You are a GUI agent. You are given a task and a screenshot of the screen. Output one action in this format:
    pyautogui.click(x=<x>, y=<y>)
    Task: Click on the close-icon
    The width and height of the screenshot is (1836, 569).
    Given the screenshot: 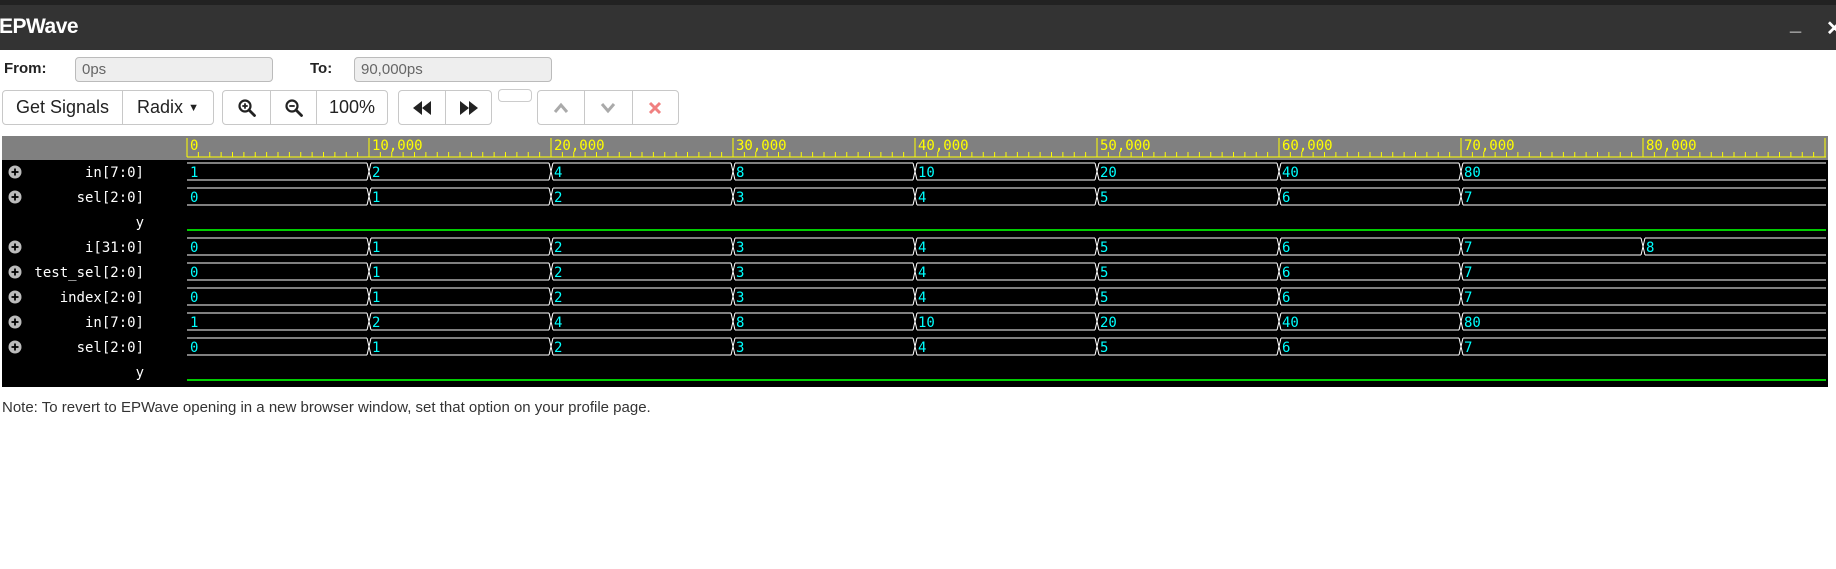 What is the action you would take?
    pyautogui.click(x=655, y=107)
    